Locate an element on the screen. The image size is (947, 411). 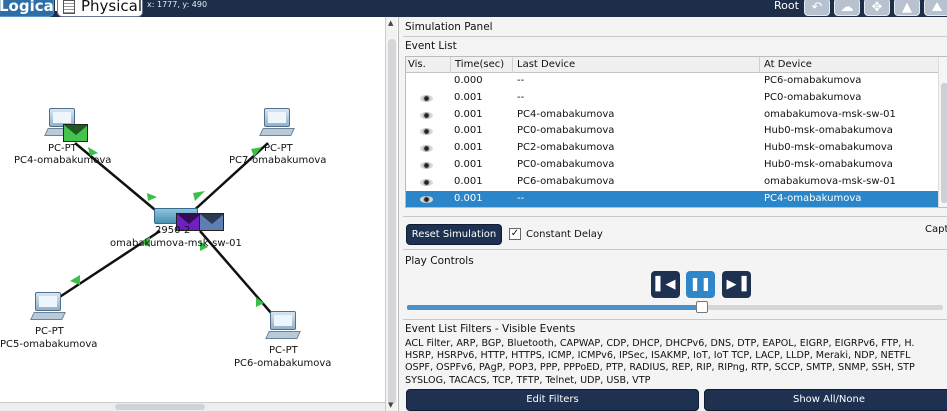
panel-title: Simulation Panel is located at coordinates (449, 27).